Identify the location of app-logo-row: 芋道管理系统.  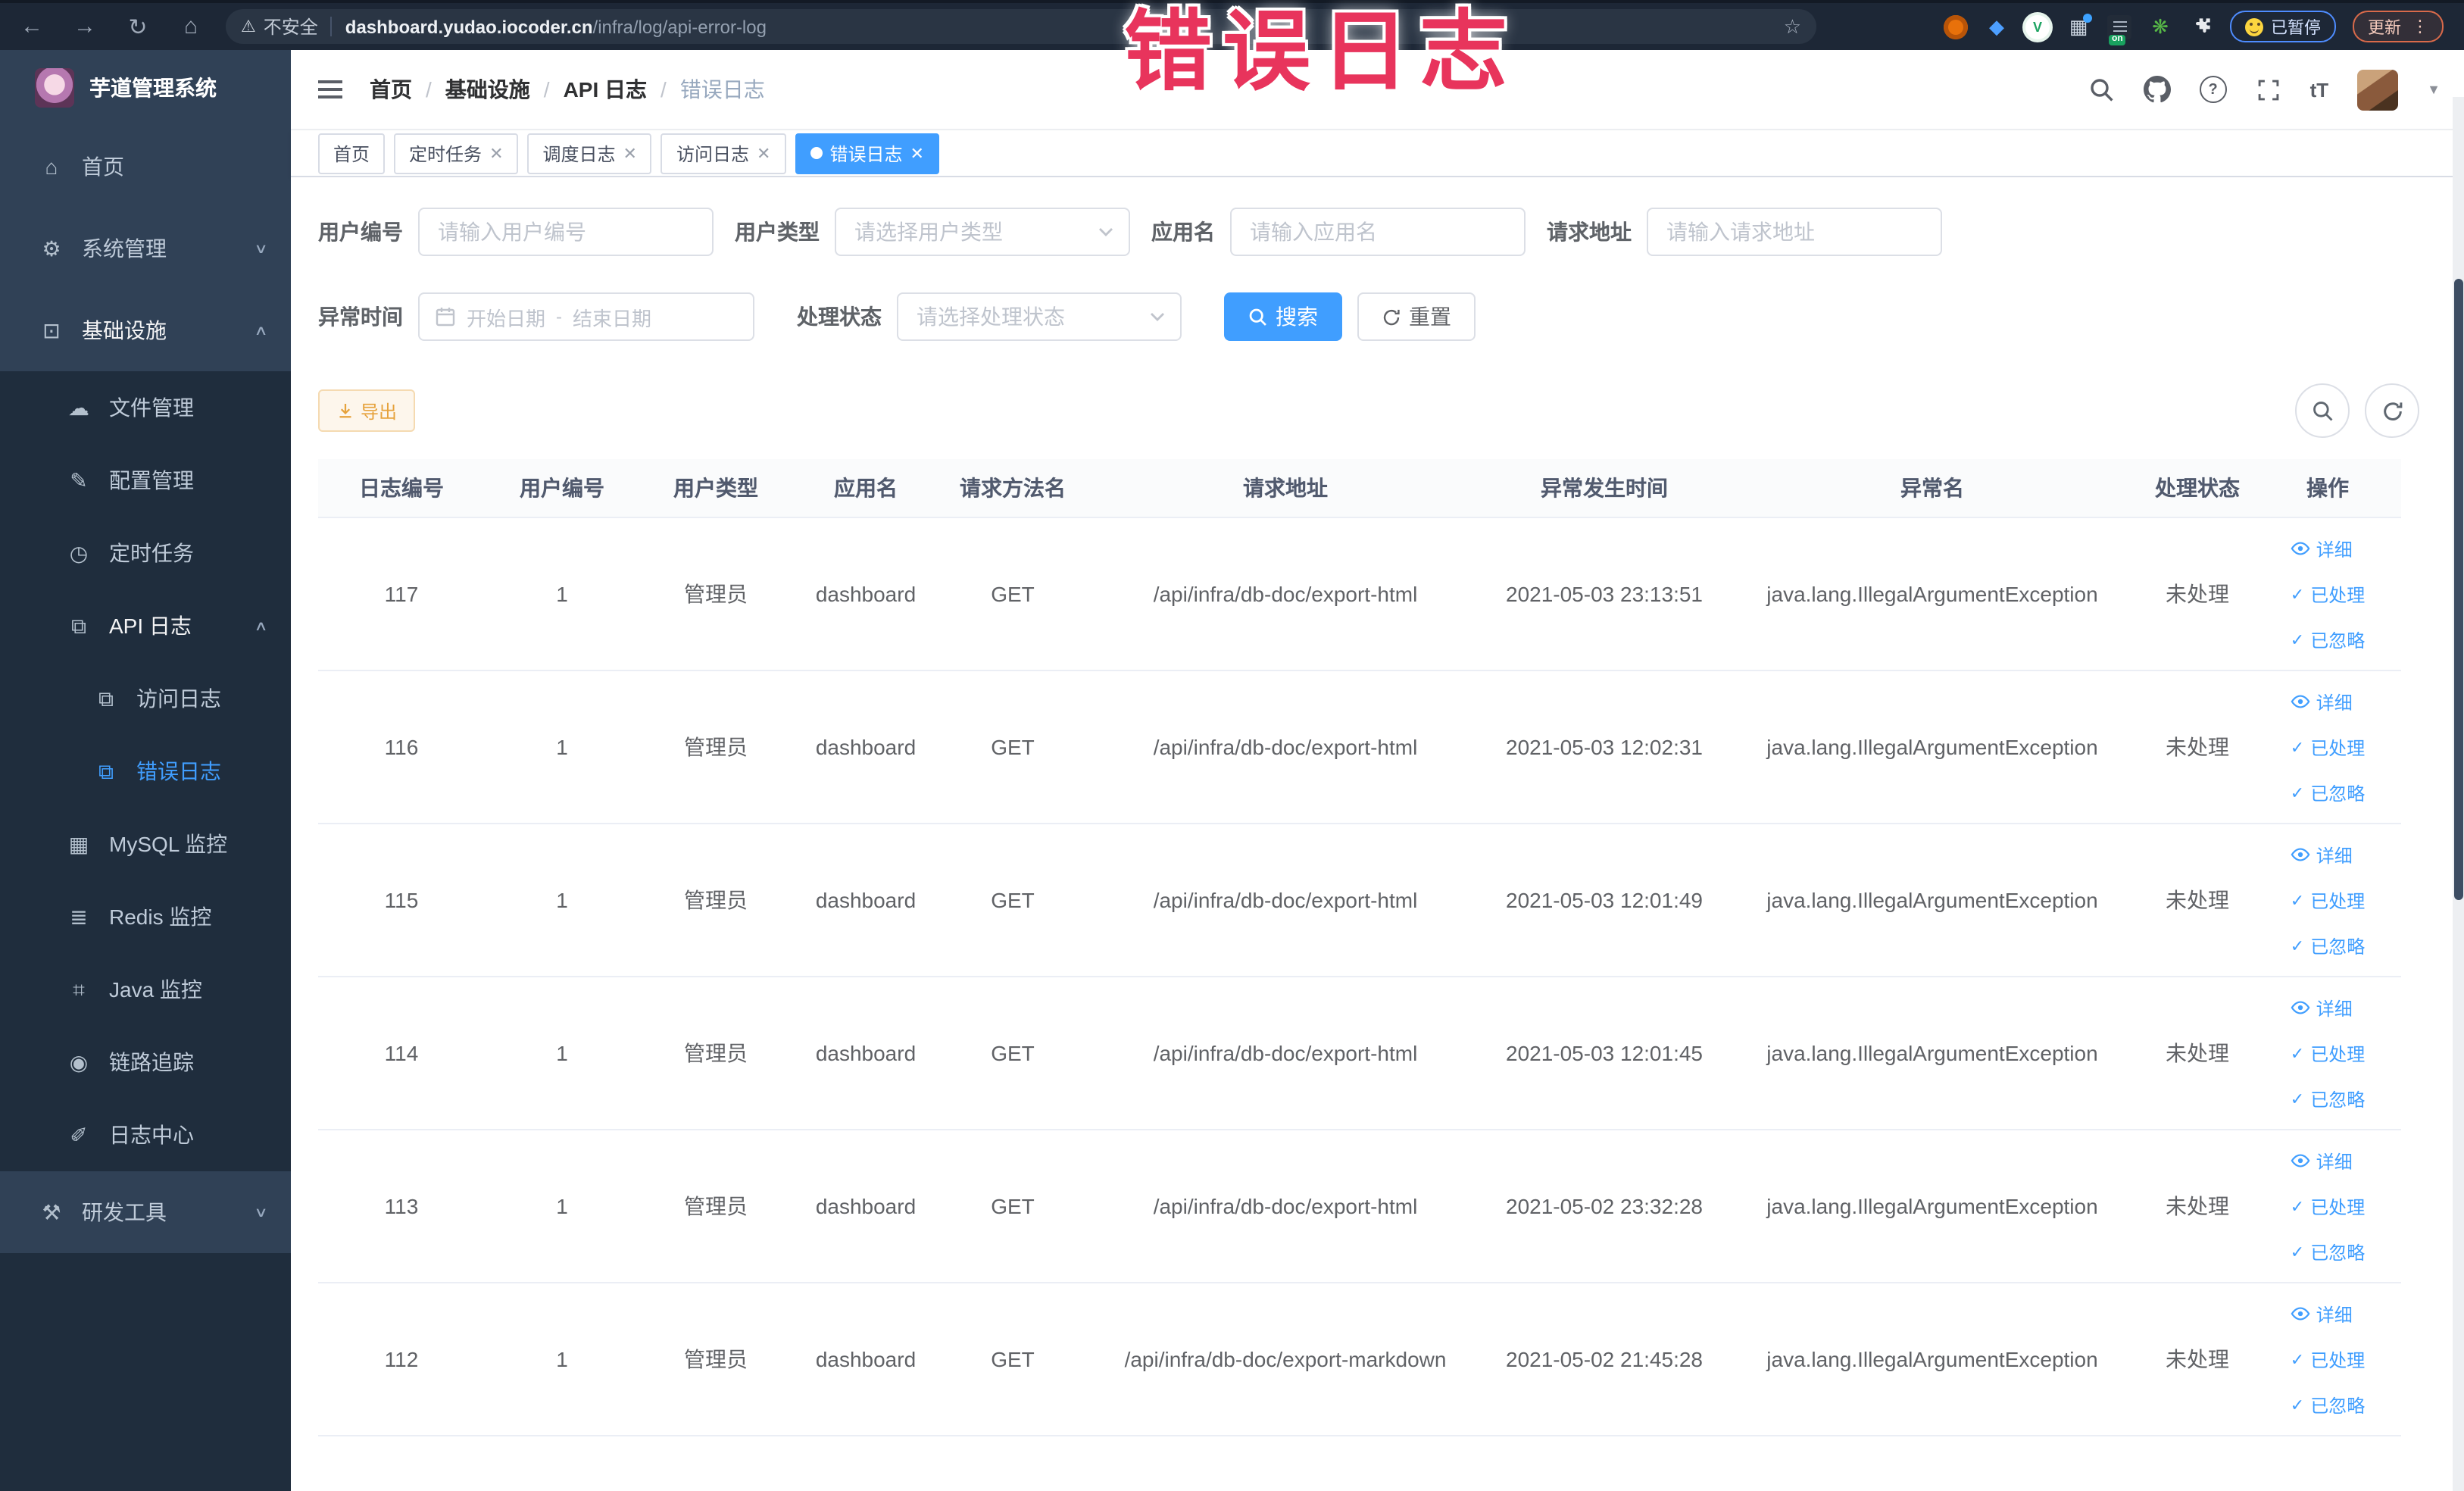
(145, 88).